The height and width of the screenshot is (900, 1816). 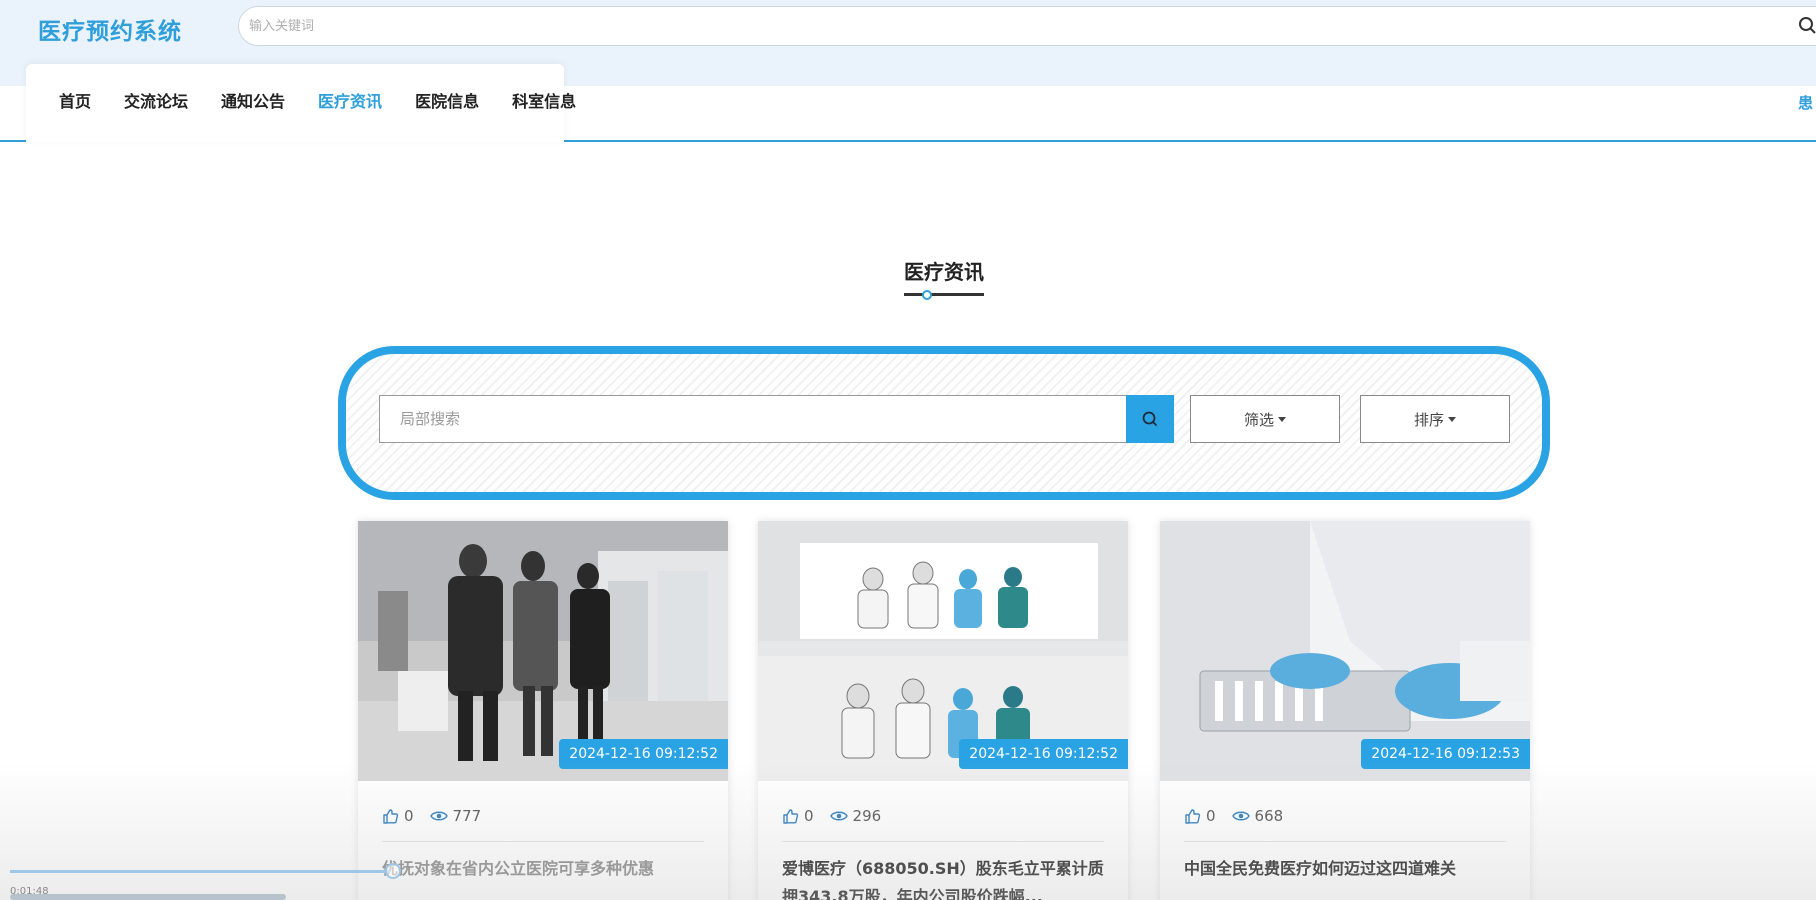 I want to click on local-search-input, so click(x=752, y=419).